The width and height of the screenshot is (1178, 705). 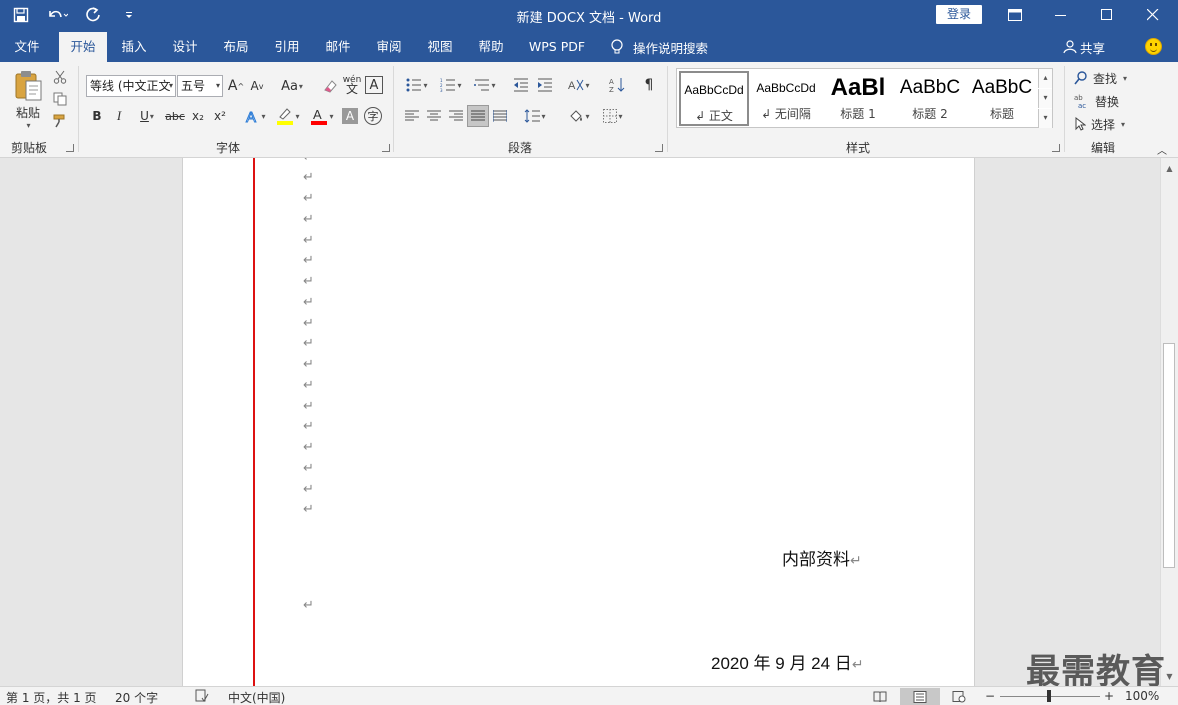 I want to click on borders-button: ▾, so click(x=613, y=116).